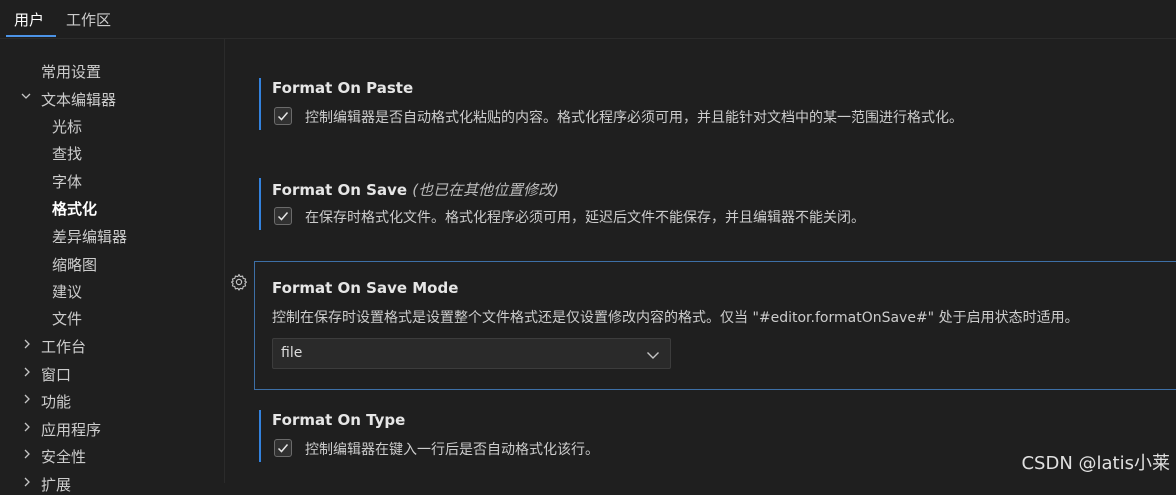 The height and width of the screenshot is (495, 1176). I want to click on toc-window: 窗口, so click(56, 374).